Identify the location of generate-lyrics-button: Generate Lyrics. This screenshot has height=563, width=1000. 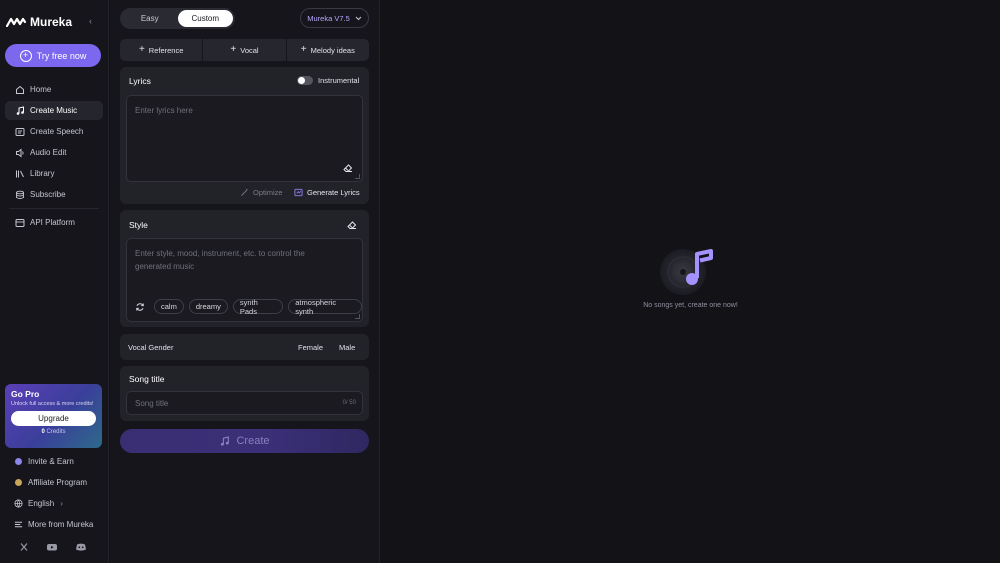
(327, 192).